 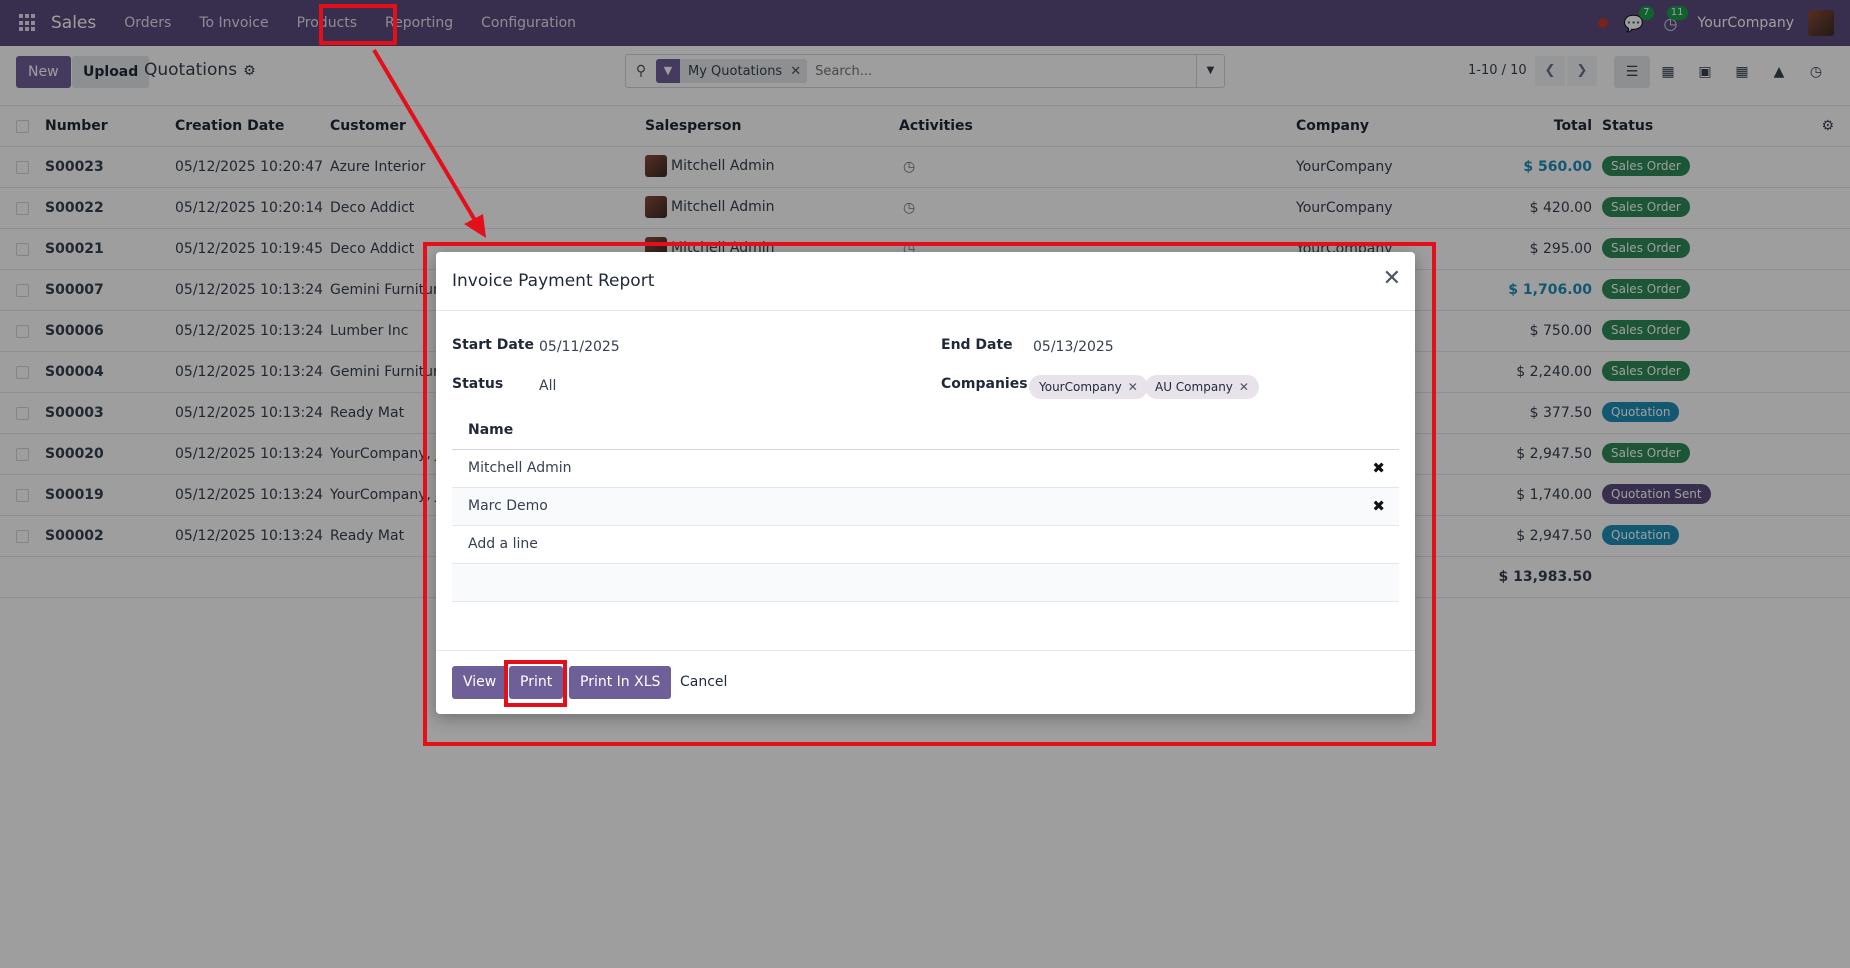 I want to click on annotation-arrow, so click(x=429, y=143).